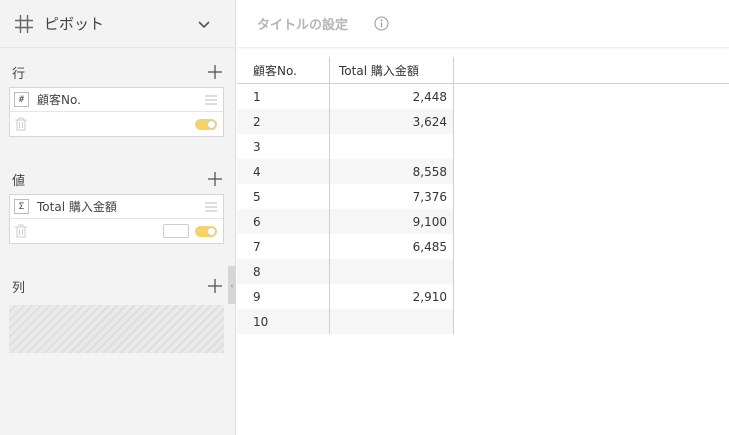  Describe the element at coordinates (483, 221) in the screenshot. I see `table-row: 6 9,100` at that location.